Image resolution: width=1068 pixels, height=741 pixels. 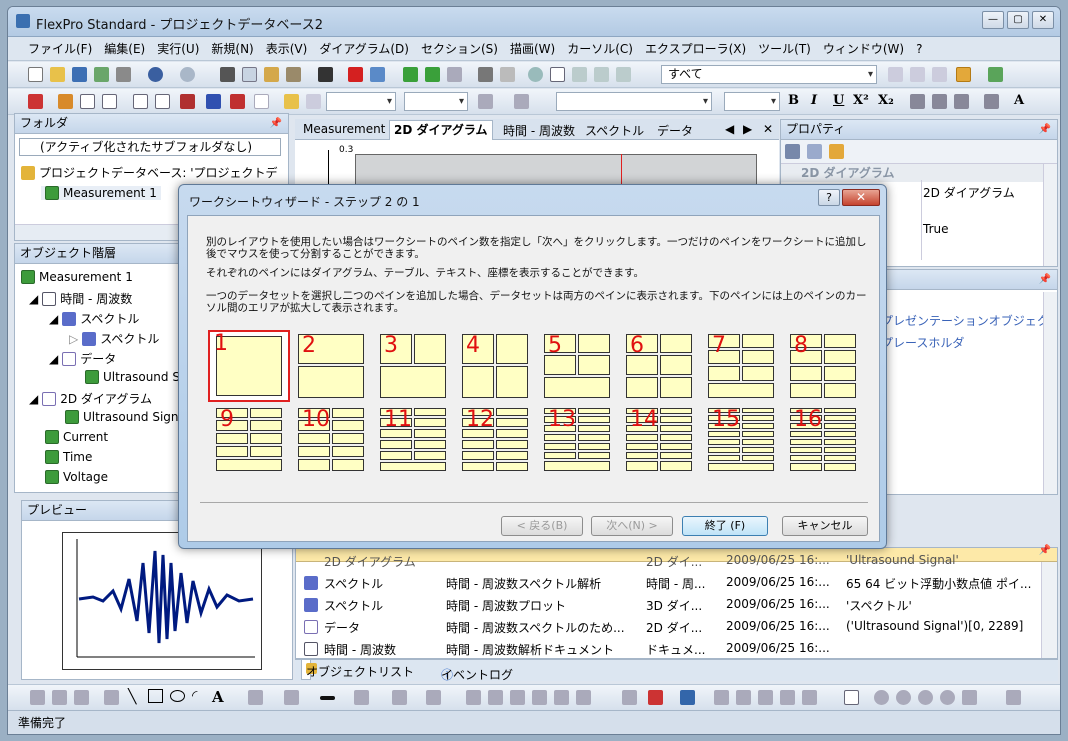 What do you see at coordinates (507, 74) in the screenshot?
I see `page-setup-icon` at bounding box center [507, 74].